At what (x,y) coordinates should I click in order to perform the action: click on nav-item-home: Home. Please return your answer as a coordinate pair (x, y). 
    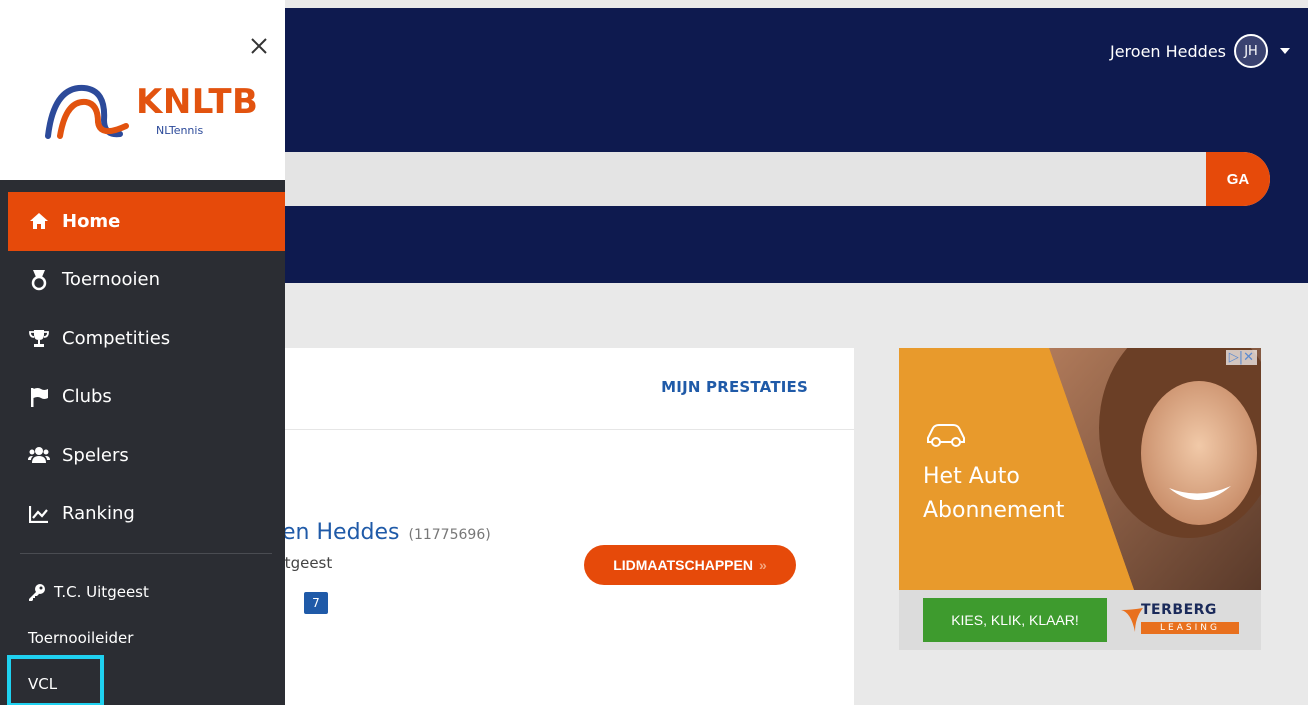
    Looking at the image, I should click on (146, 221).